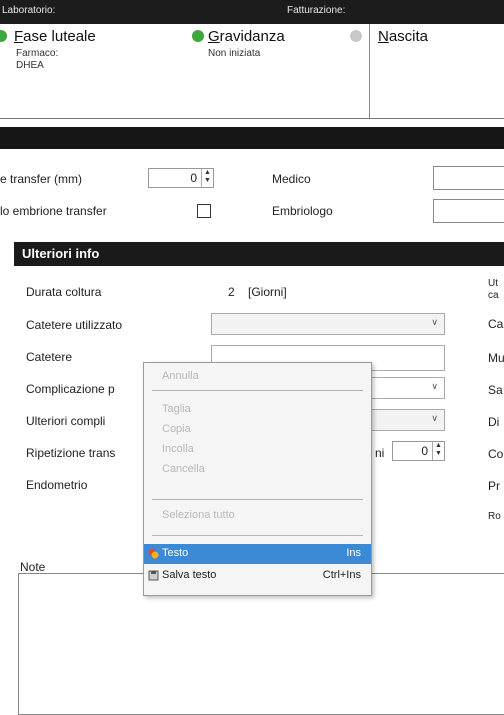 The width and height of the screenshot is (504, 715). I want to click on phase-title: Gravidanza, so click(246, 36).